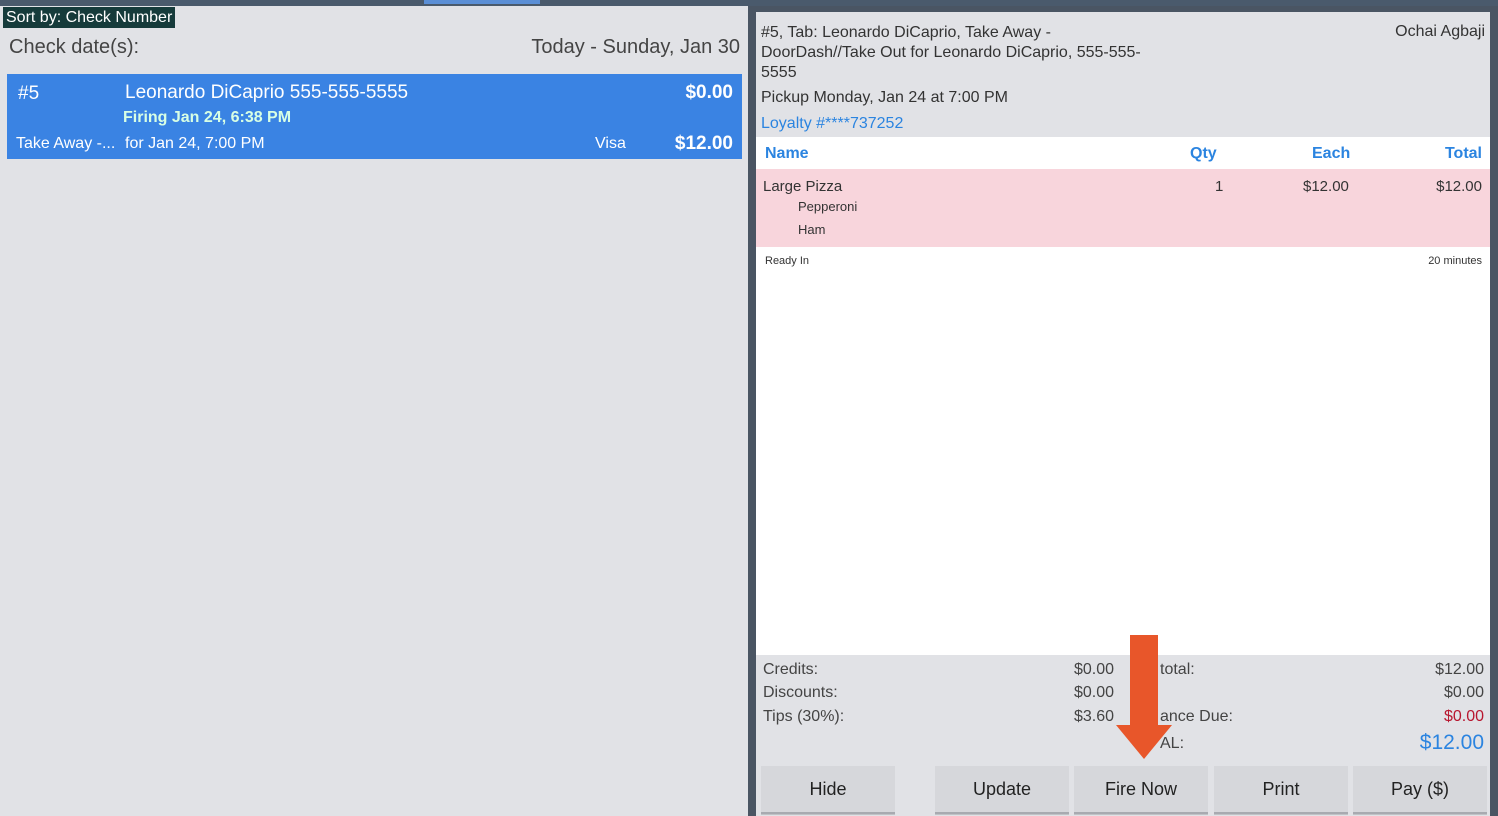 Image resolution: width=1498 pixels, height=816 pixels. What do you see at coordinates (1123, 153) in the screenshot?
I see `items-header: Name Qty Each Total` at bounding box center [1123, 153].